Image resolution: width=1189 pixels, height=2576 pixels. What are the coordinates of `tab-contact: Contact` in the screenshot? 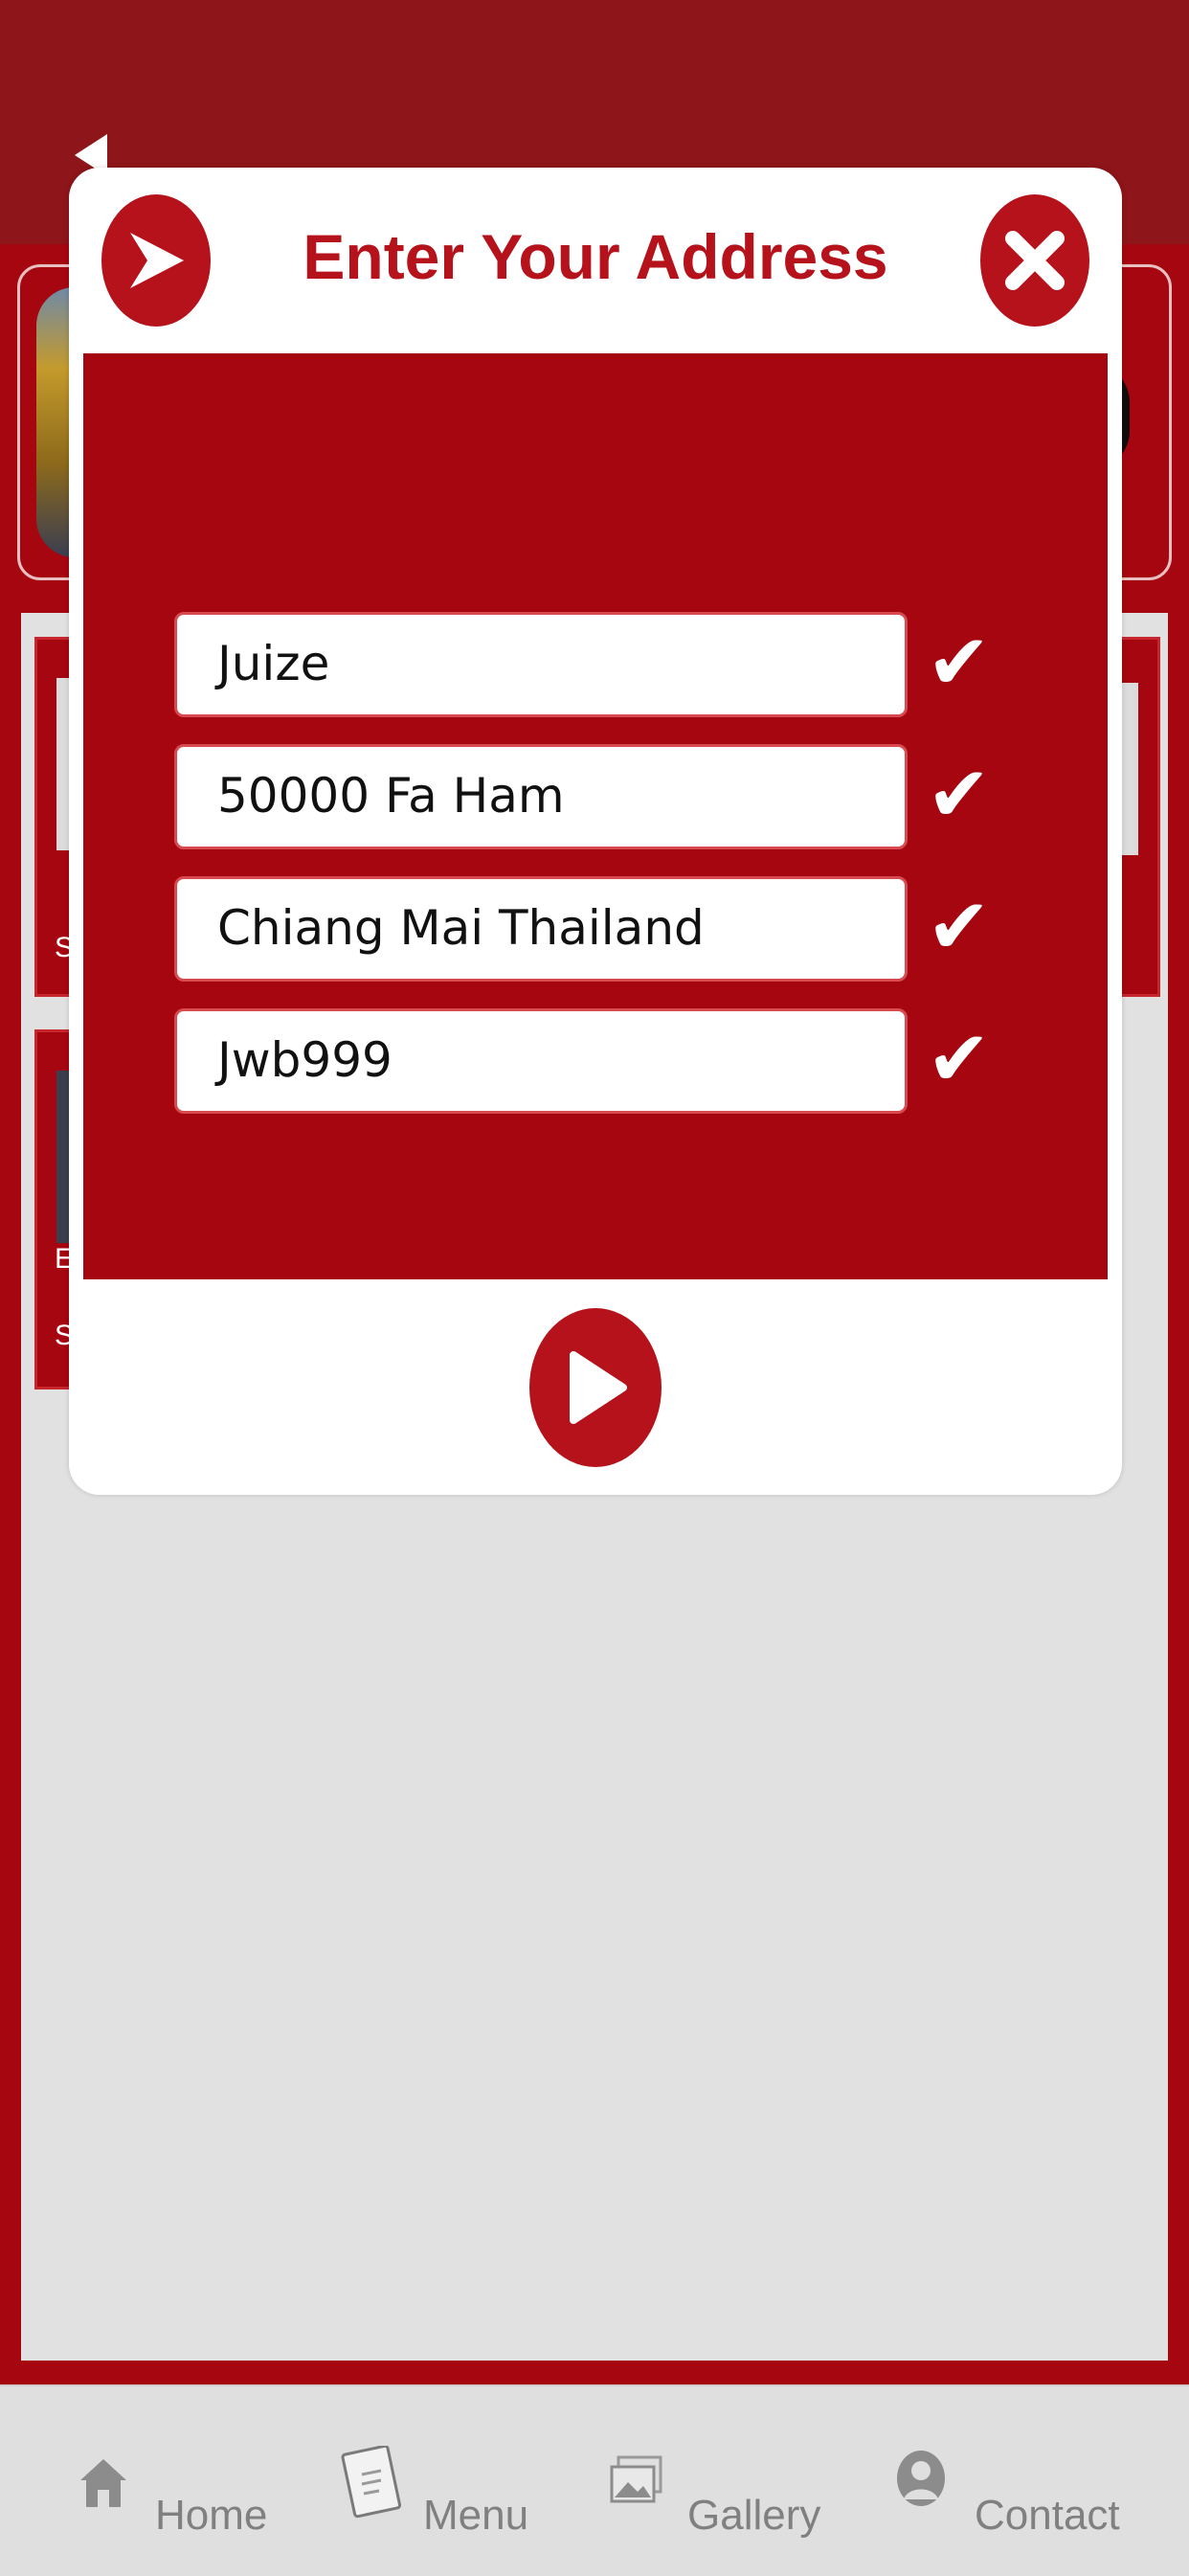 It's located at (1013, 2481).